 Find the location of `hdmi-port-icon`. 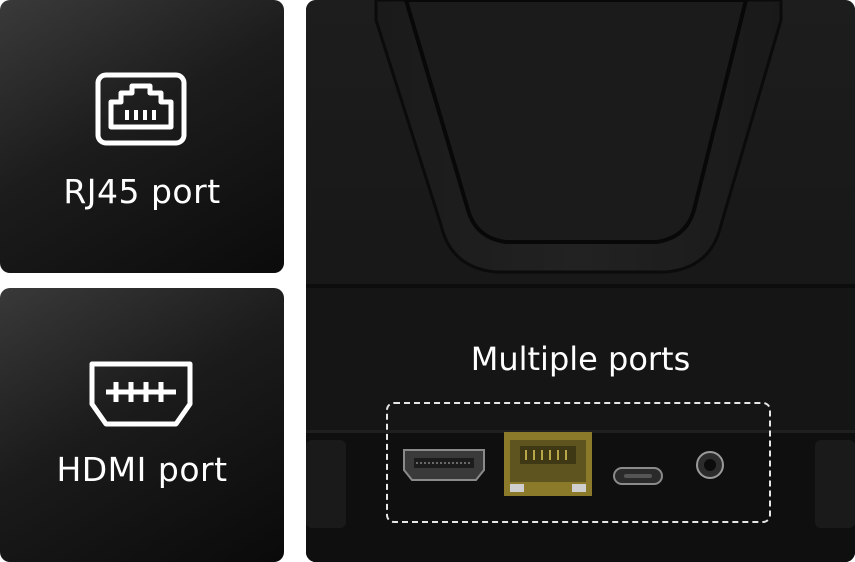

hdmi-port-icon is located at coordinates (141, 394).